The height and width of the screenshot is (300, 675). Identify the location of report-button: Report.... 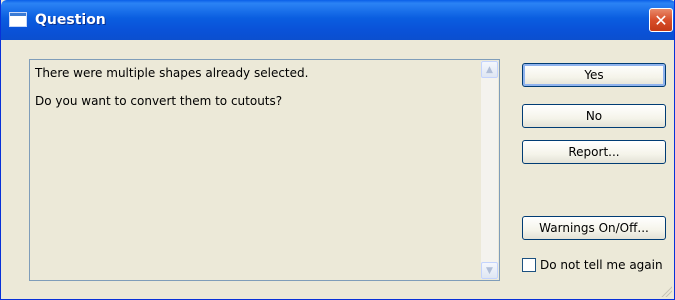
(594, 152).